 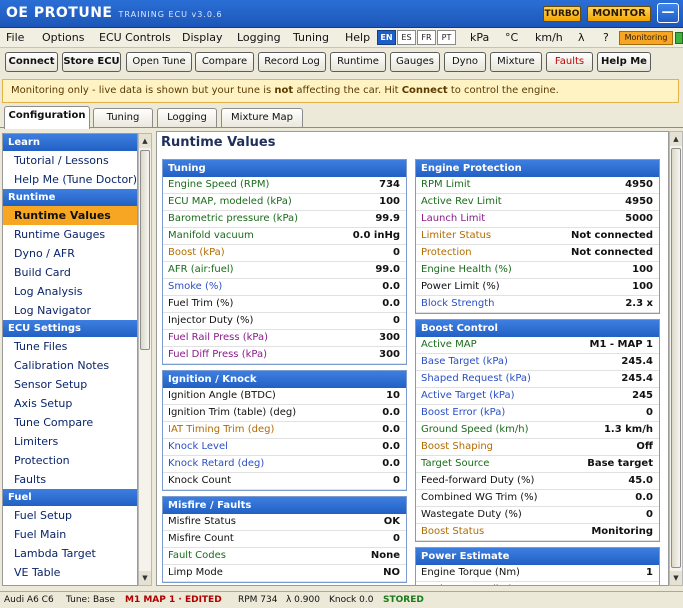 I want to click on sidebar-item-runtime-values: Runtime Values, so click(x=70, y=215).